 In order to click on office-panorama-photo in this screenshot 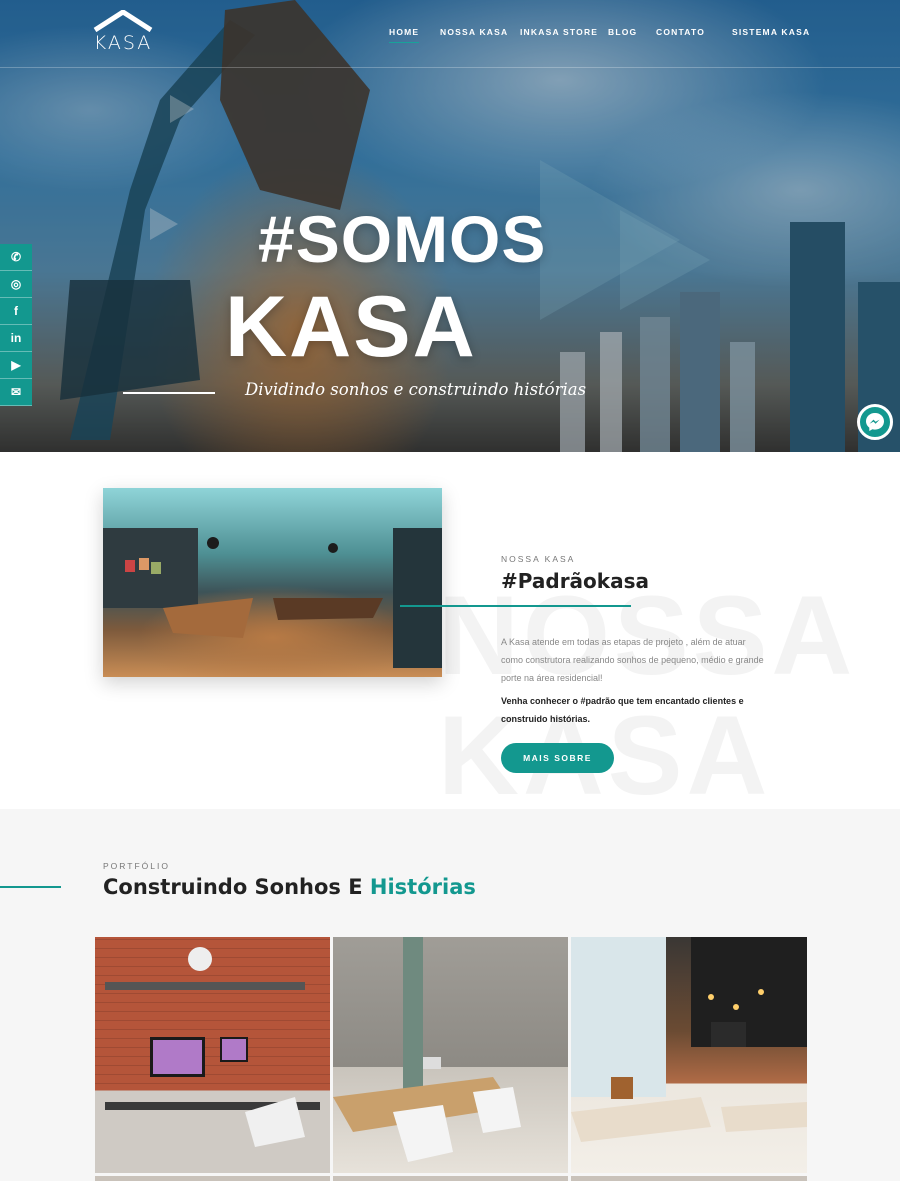, I will do `click(272, 582)`.